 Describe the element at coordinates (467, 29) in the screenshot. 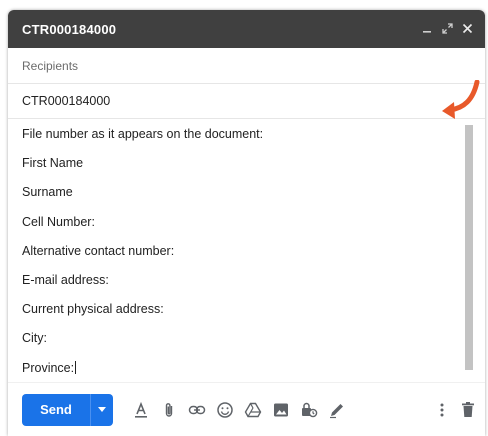

I see `close-icon` at that location.